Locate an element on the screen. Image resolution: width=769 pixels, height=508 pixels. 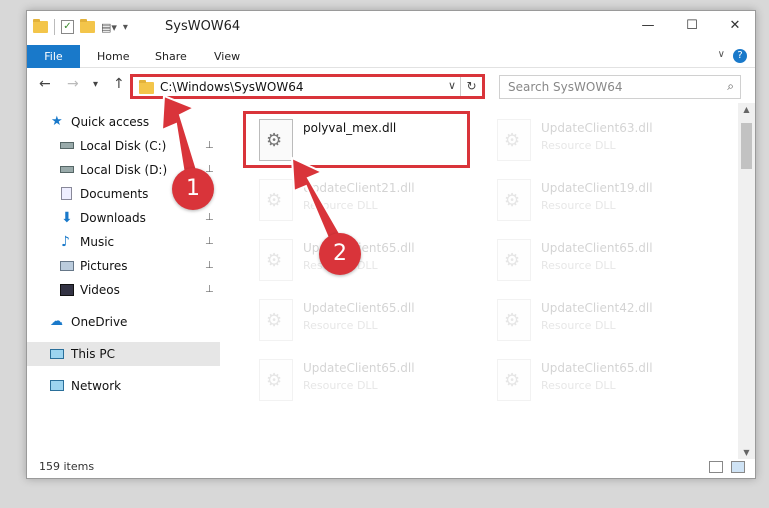
annotation-arrows is located at coordinates (254, 174).